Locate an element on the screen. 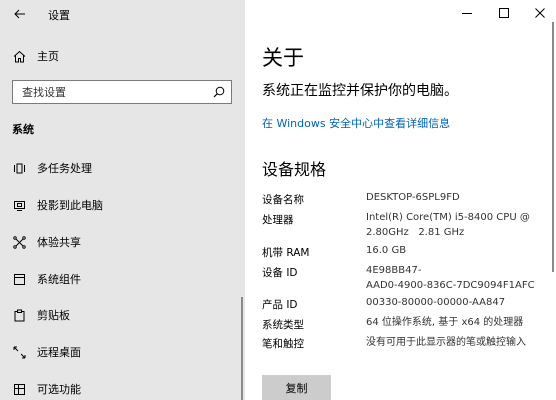 The width and height of the screenshot is (556, 400). back-button is located at coordinates (20, 14).